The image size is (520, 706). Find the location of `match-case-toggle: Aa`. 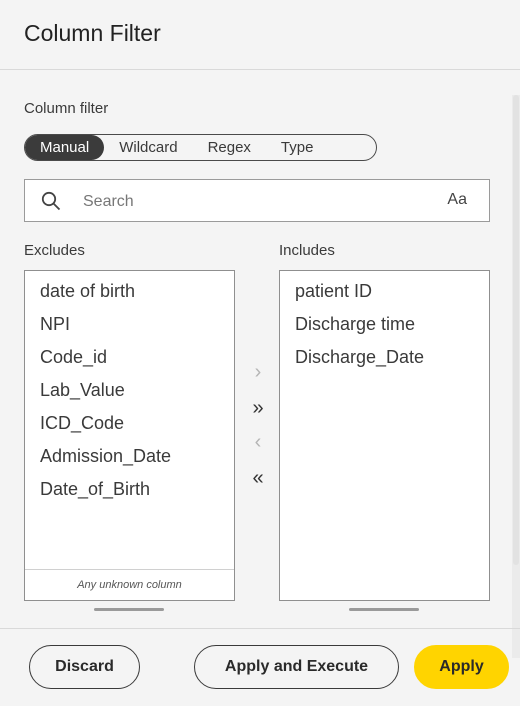

match-case-toggle: Aa is located at coordinates (457, 200).